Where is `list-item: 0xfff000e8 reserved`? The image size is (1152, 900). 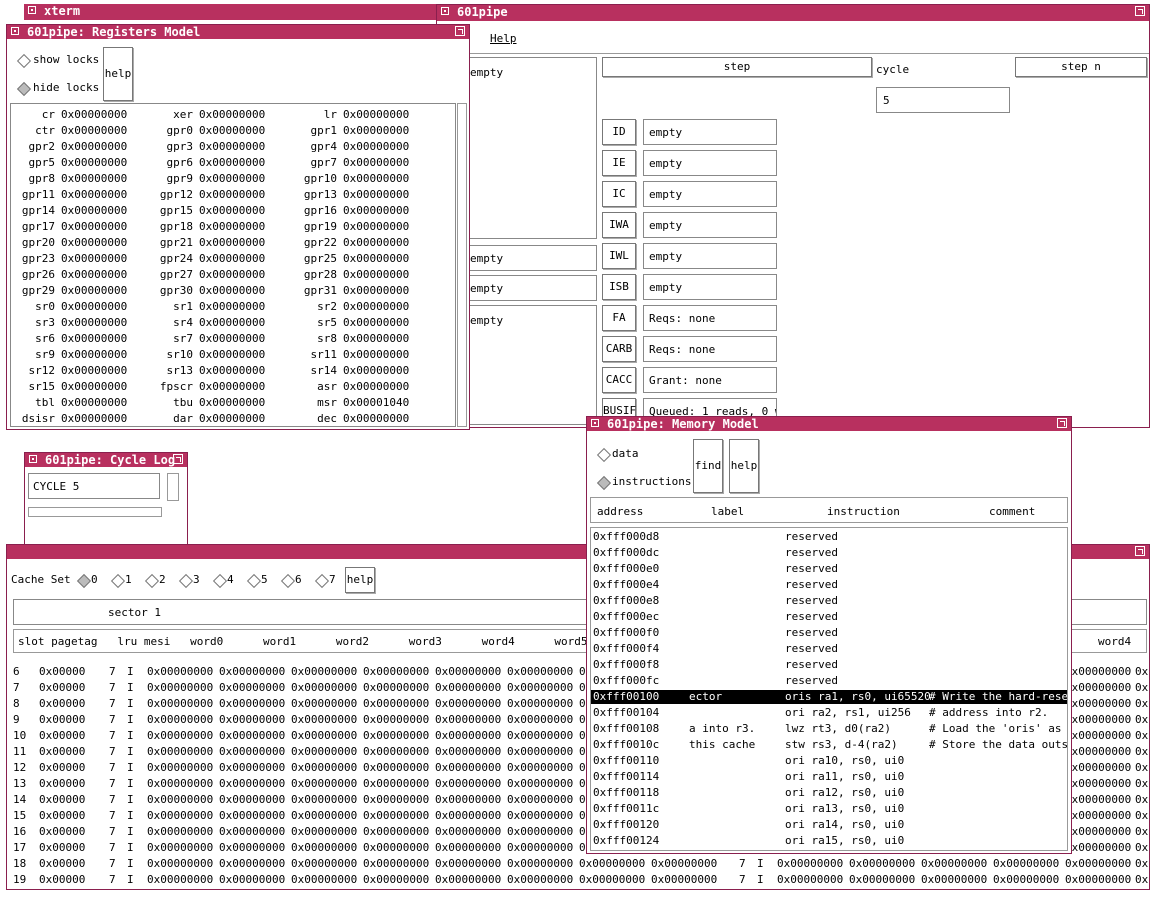
list-item: 0xfff000e8 reserved is located at coordinates (829, 601).